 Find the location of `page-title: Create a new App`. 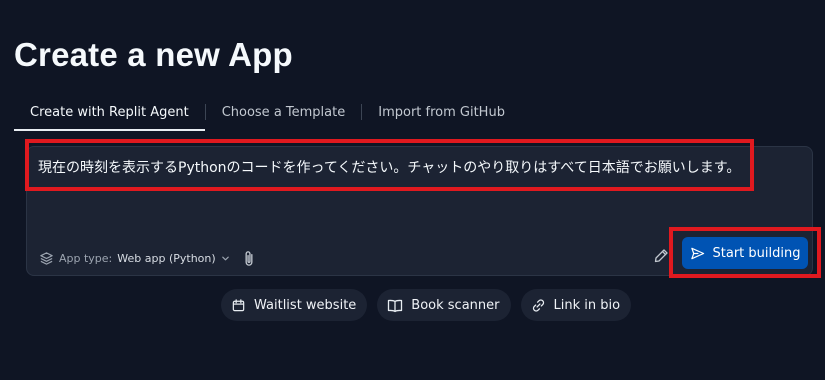

page-title: Create a new App is located at coordinates (153, 54).